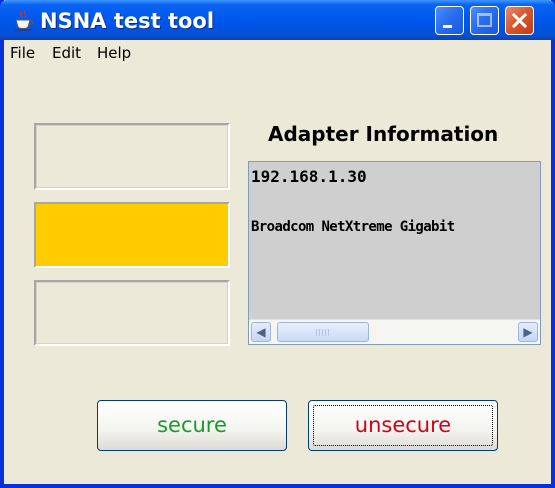 The height and width of the screenshot is (488, 555). Describe the element at coordinates (449, 20) in the screenshot. I see `minimize-button` at that location.